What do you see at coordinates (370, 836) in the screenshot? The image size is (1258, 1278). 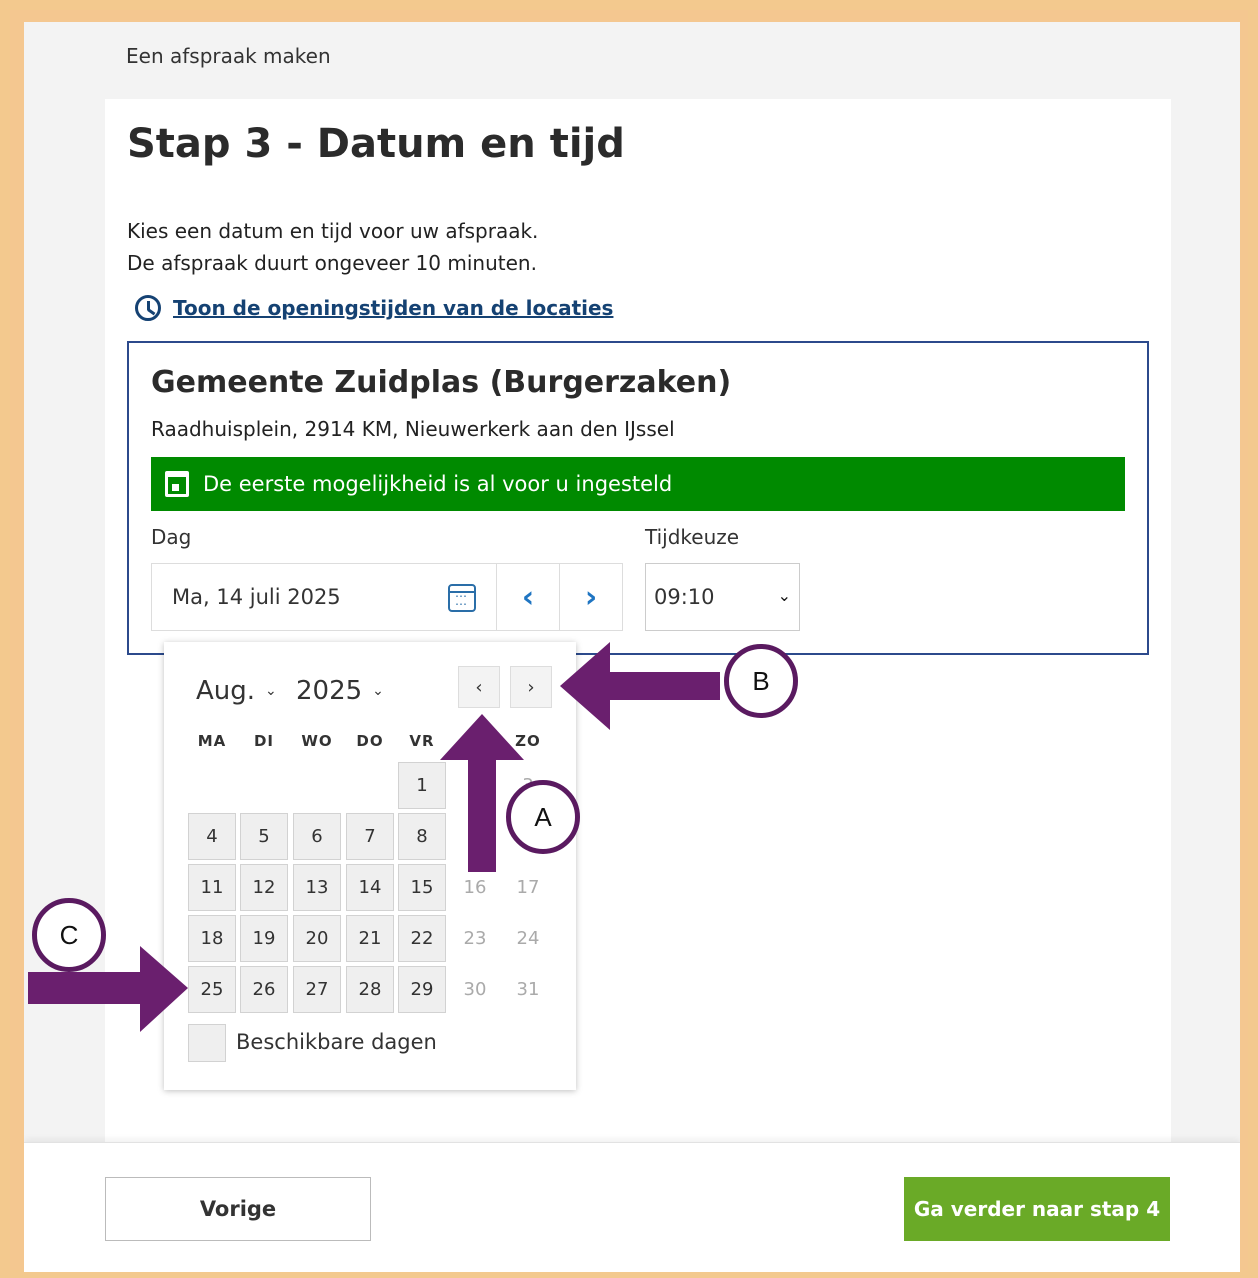 I see `calendar-day-available: 7` at bounding box center [370, 836].